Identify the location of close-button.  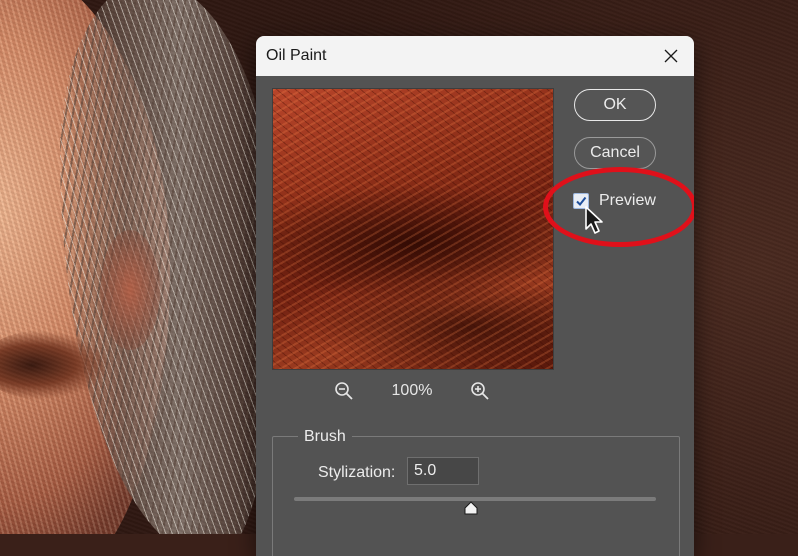
(671, 56).